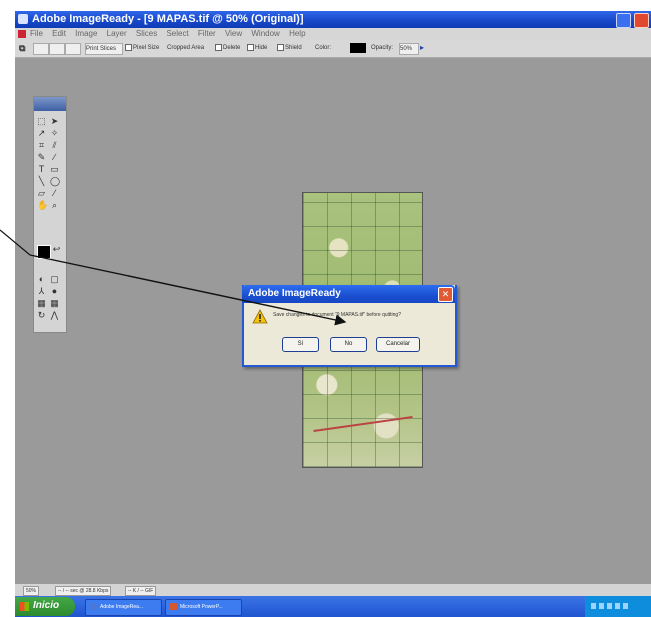  Describe the element at coordinates (260, 316) in the screenshot. I see `warning-icon` at that location.